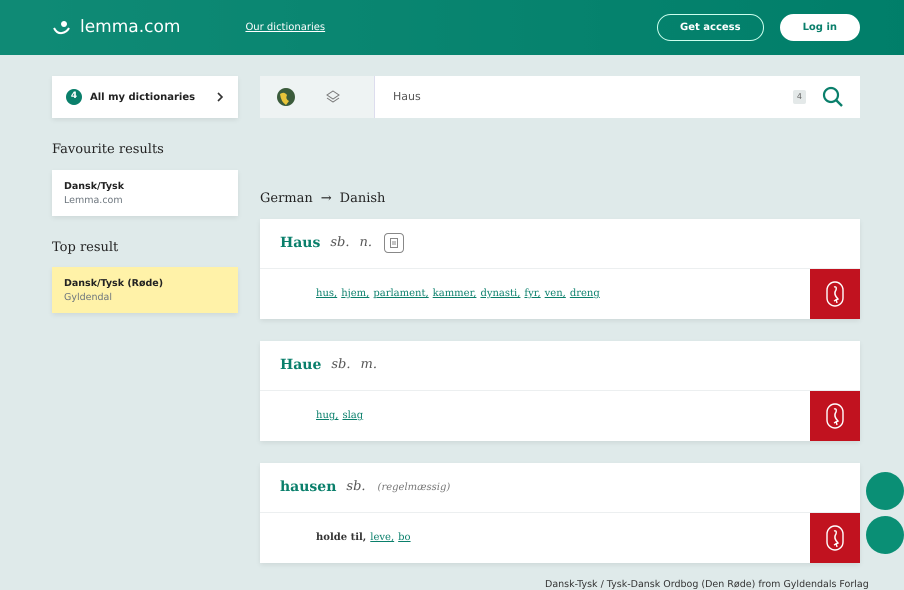 The image size is (904, 590). I want to click on chevron-right-icon, so click(220, 97).